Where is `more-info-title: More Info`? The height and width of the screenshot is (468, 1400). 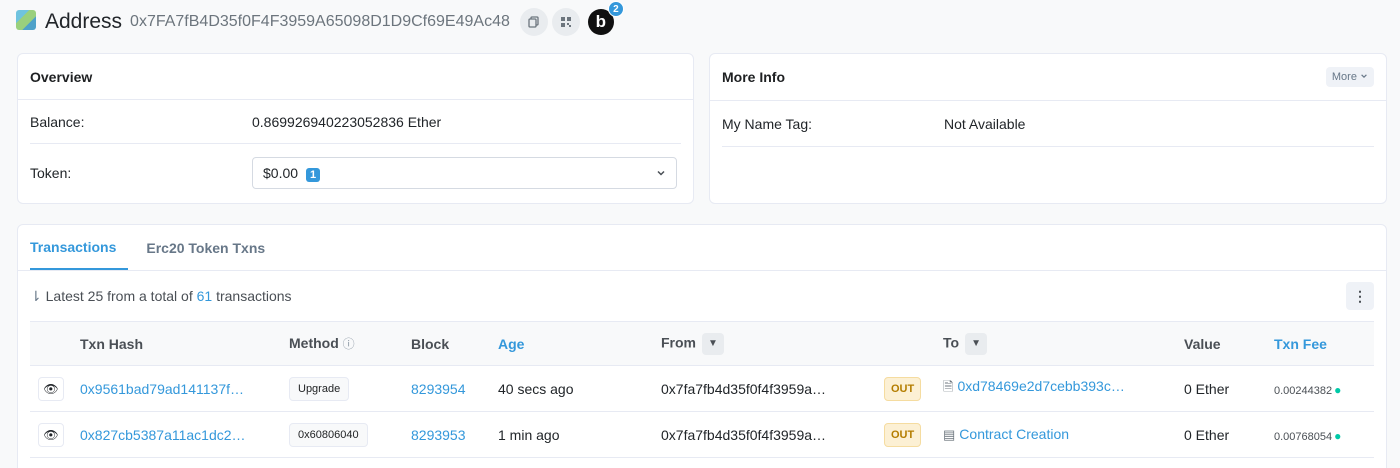 more-info-title: More Info is located at coordinates (753, 77).